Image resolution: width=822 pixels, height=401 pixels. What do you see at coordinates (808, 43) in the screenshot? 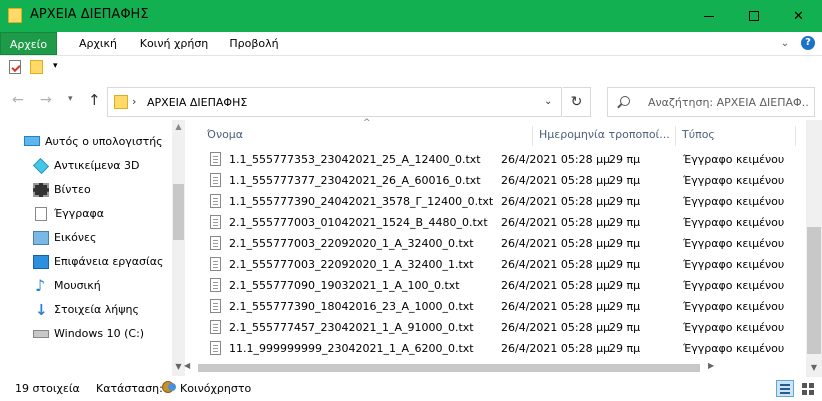
I see `help-icon: ?` at bounding box center [808, 43].